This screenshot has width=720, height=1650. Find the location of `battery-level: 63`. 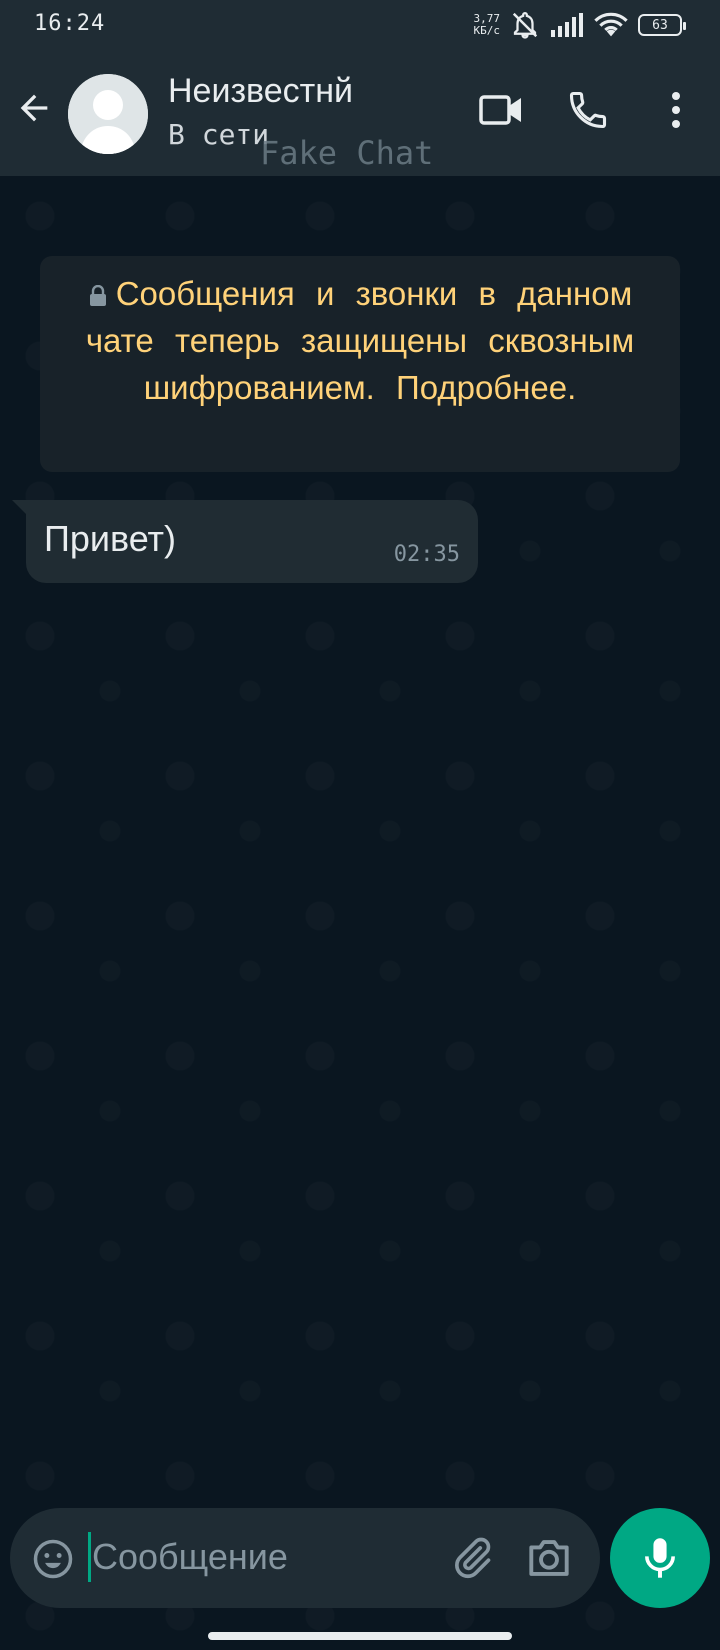

battery-level: 63 is located at coordinates (660, 25).